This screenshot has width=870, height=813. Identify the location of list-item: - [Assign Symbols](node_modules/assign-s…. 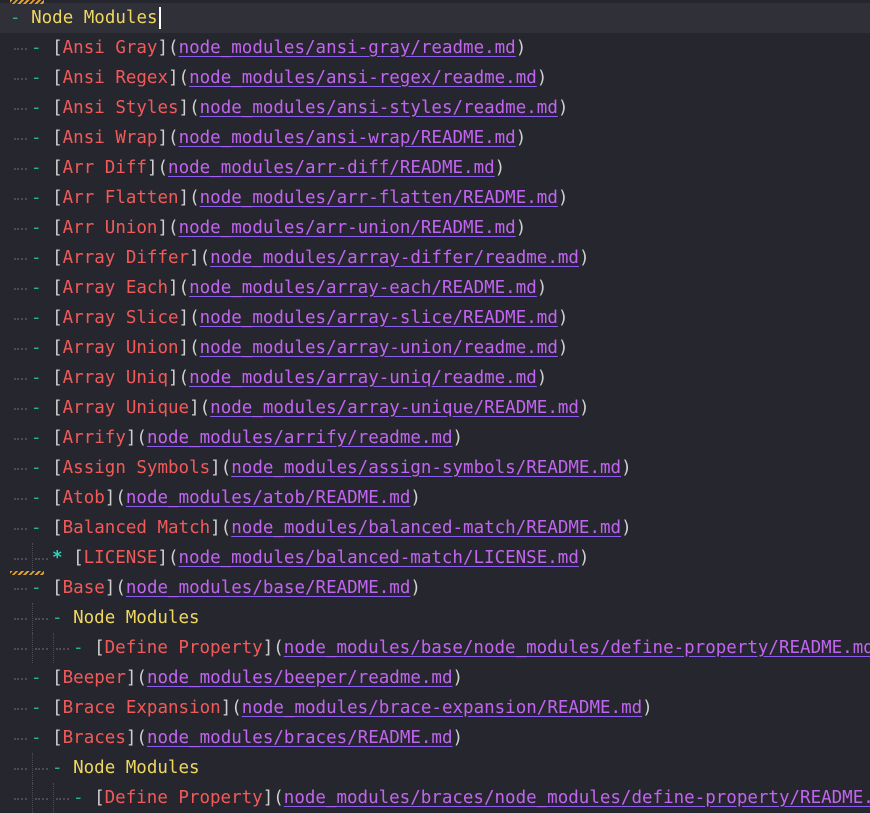
(435, 468).